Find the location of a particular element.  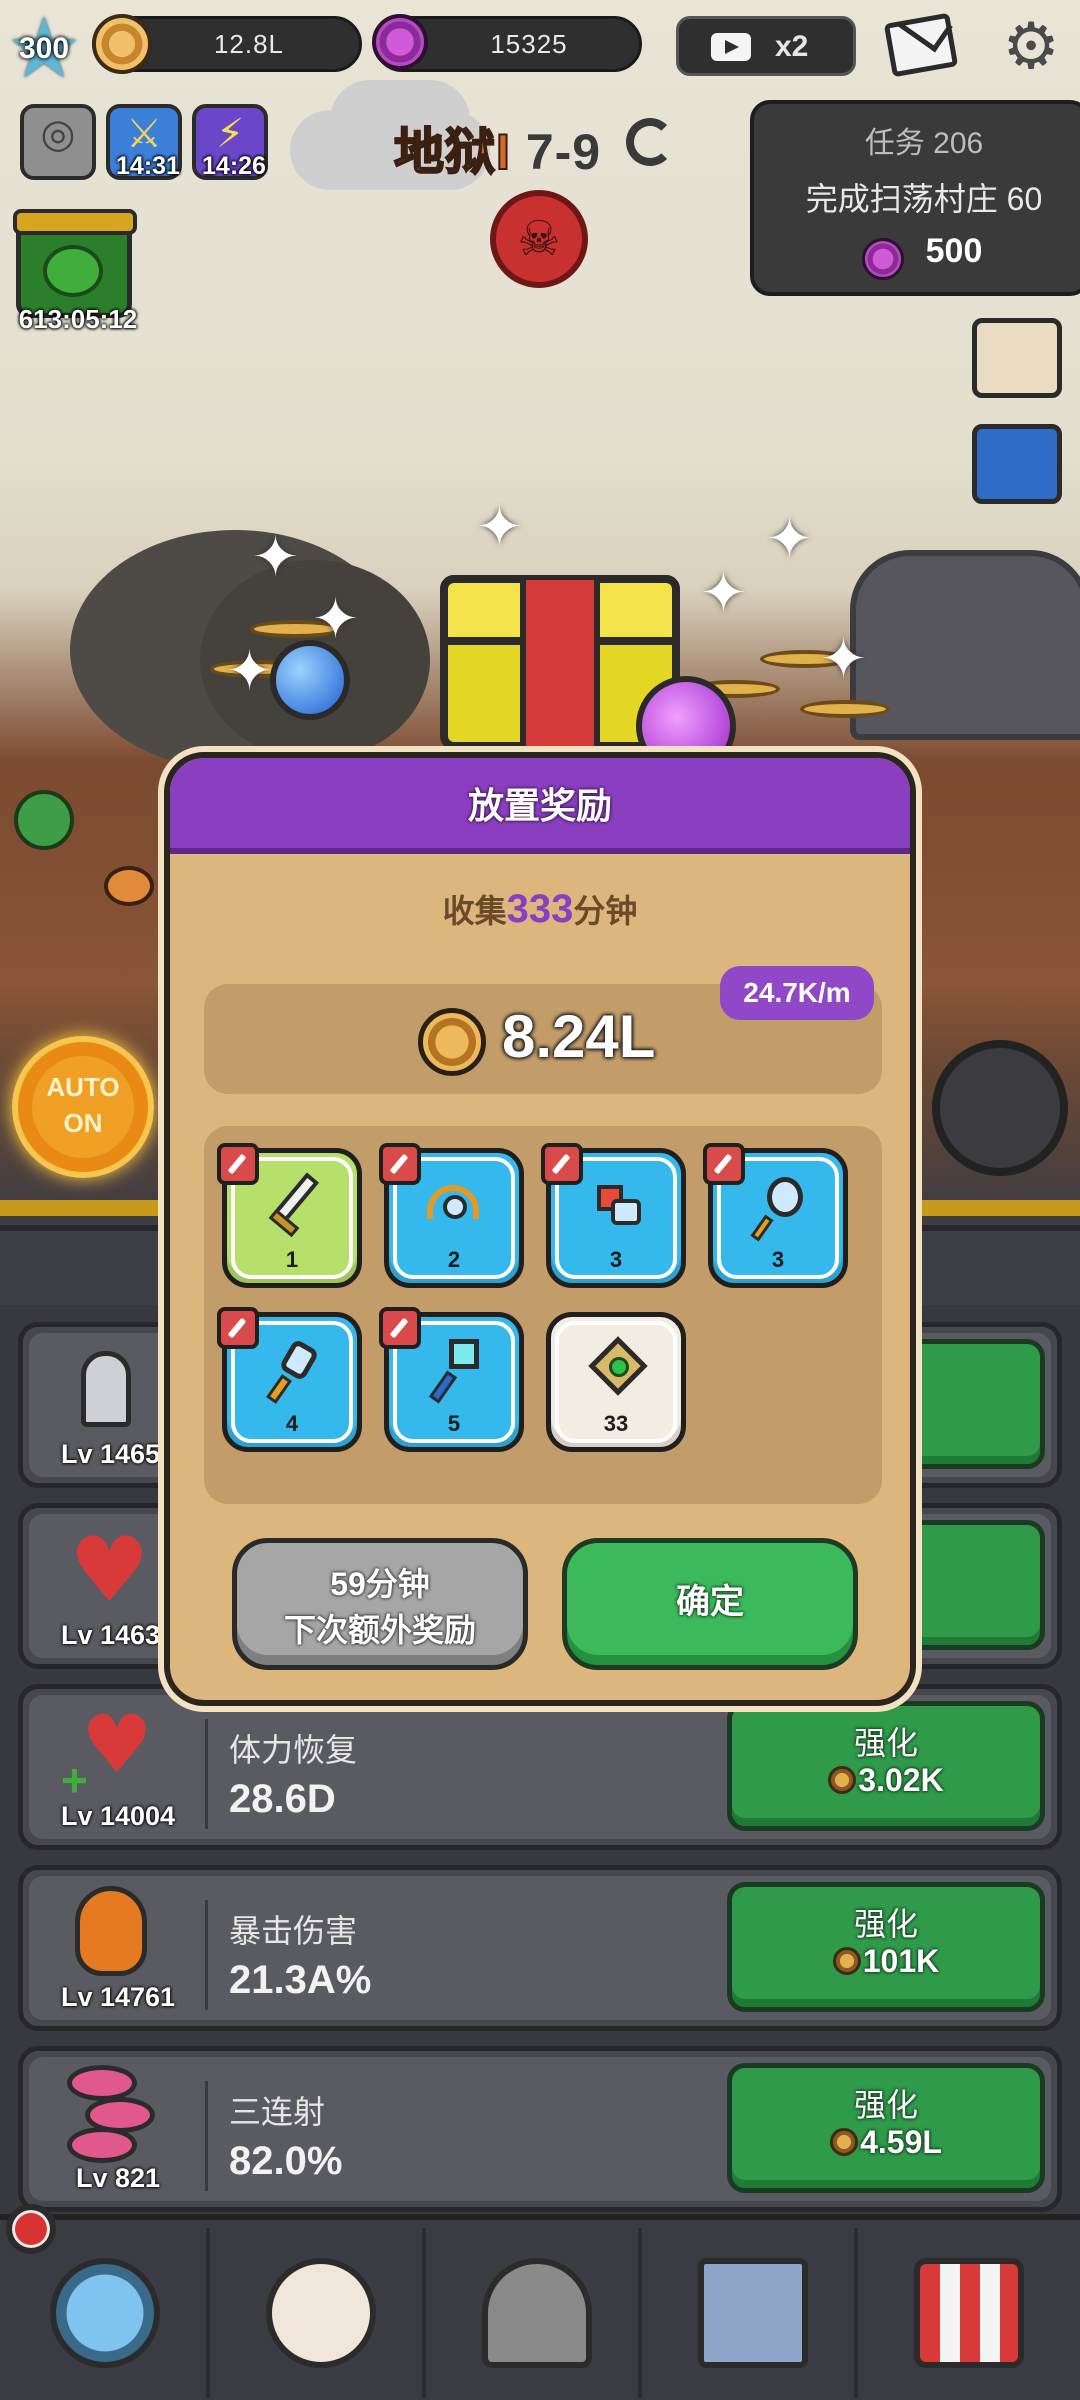

gold-rate: 24.7K/m is located at coordinates (797, 992).